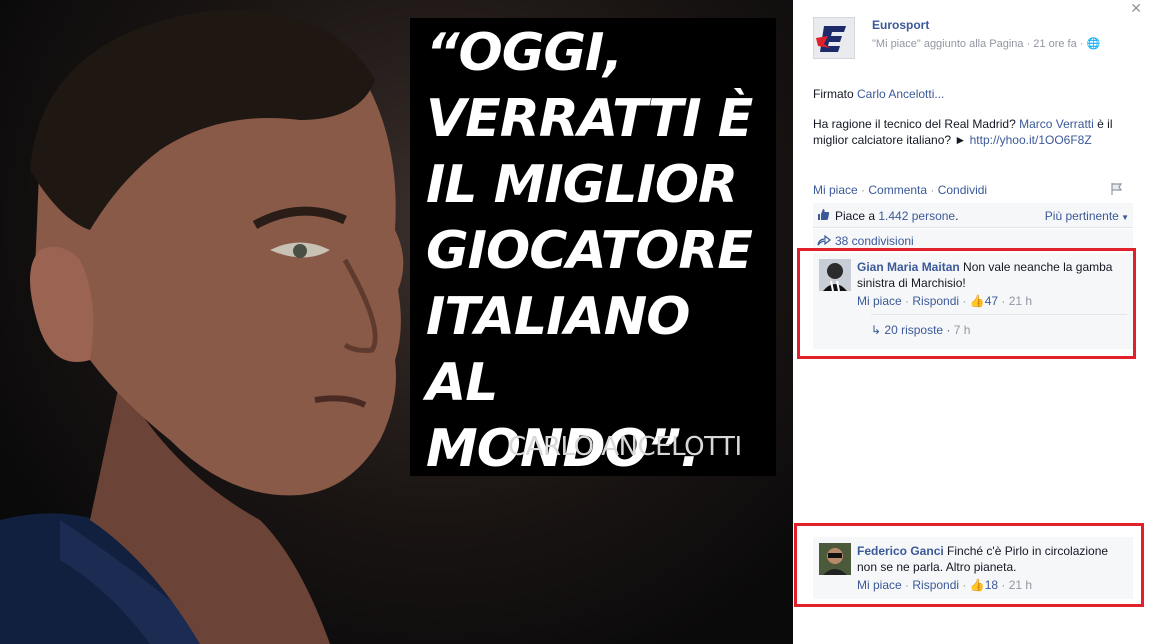  I want to click on page-avatar, so click(834, 38).